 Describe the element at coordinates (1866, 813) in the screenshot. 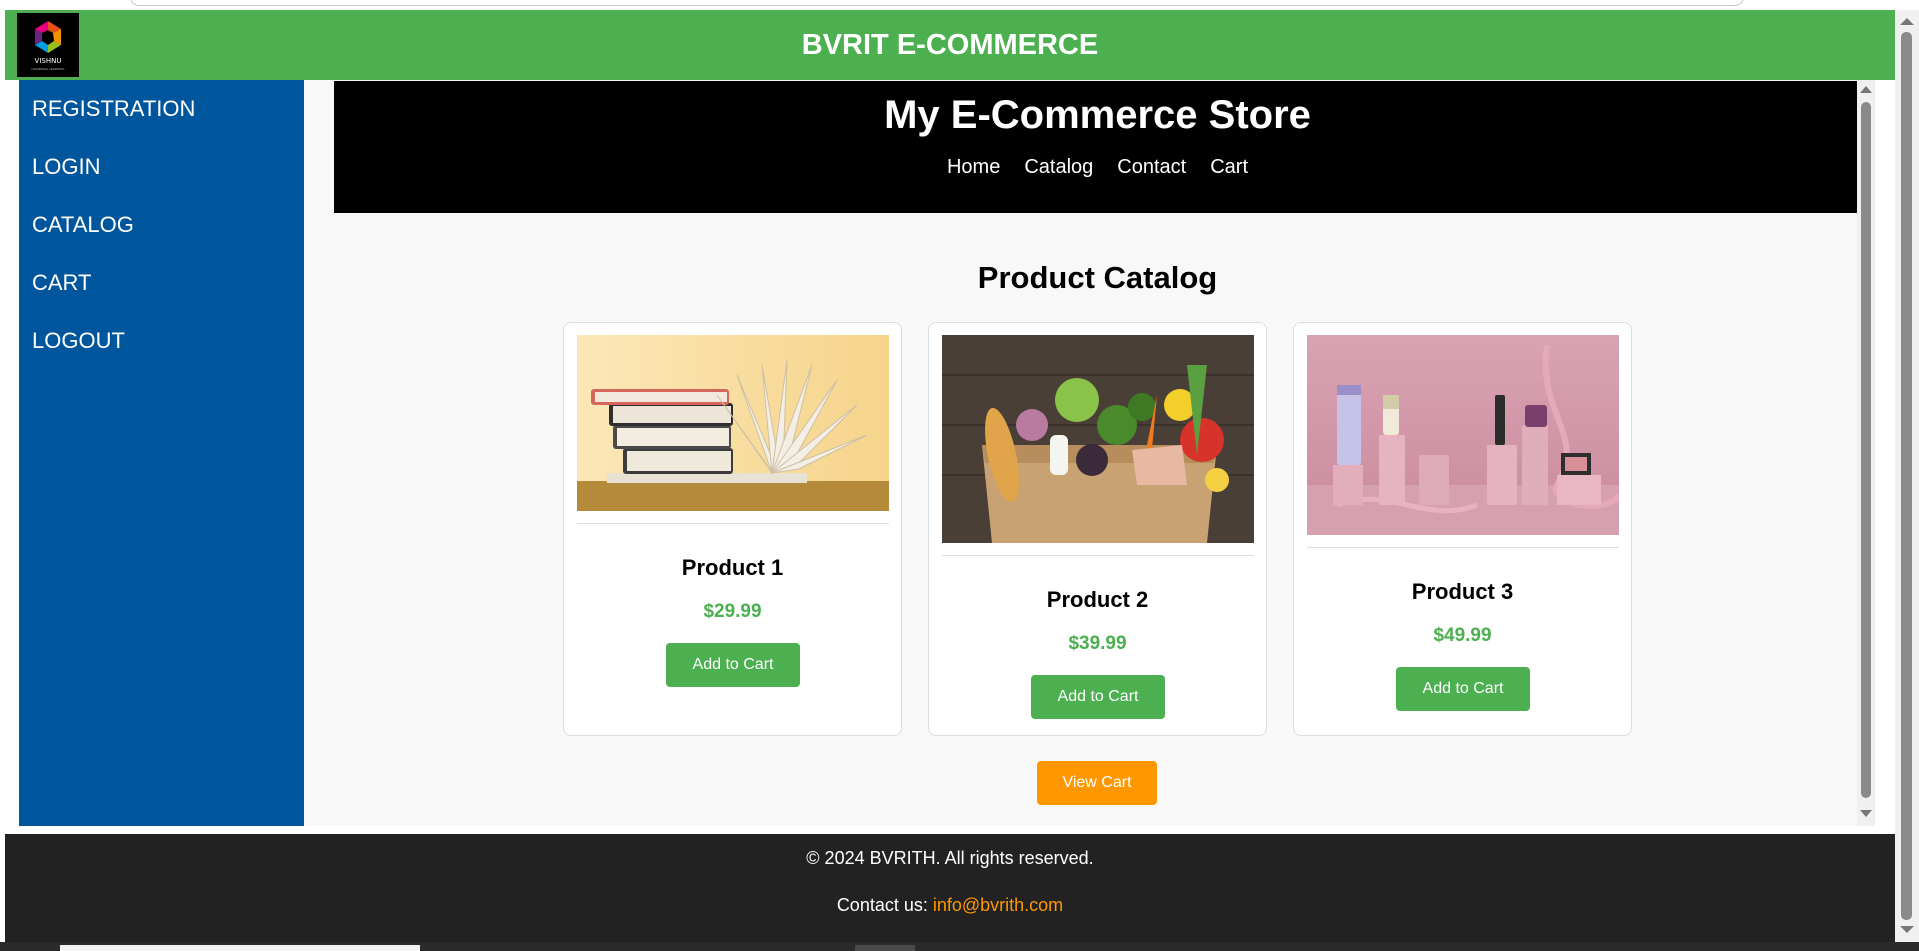

I see `scroll-down-arrow-icon` at that location.